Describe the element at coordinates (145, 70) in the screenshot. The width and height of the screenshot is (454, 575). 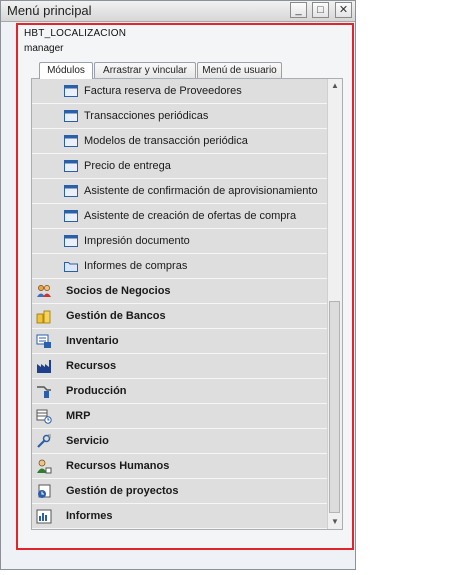
I see `tab-arrastrar-vincular: Arrastrar y vincular` at that location.